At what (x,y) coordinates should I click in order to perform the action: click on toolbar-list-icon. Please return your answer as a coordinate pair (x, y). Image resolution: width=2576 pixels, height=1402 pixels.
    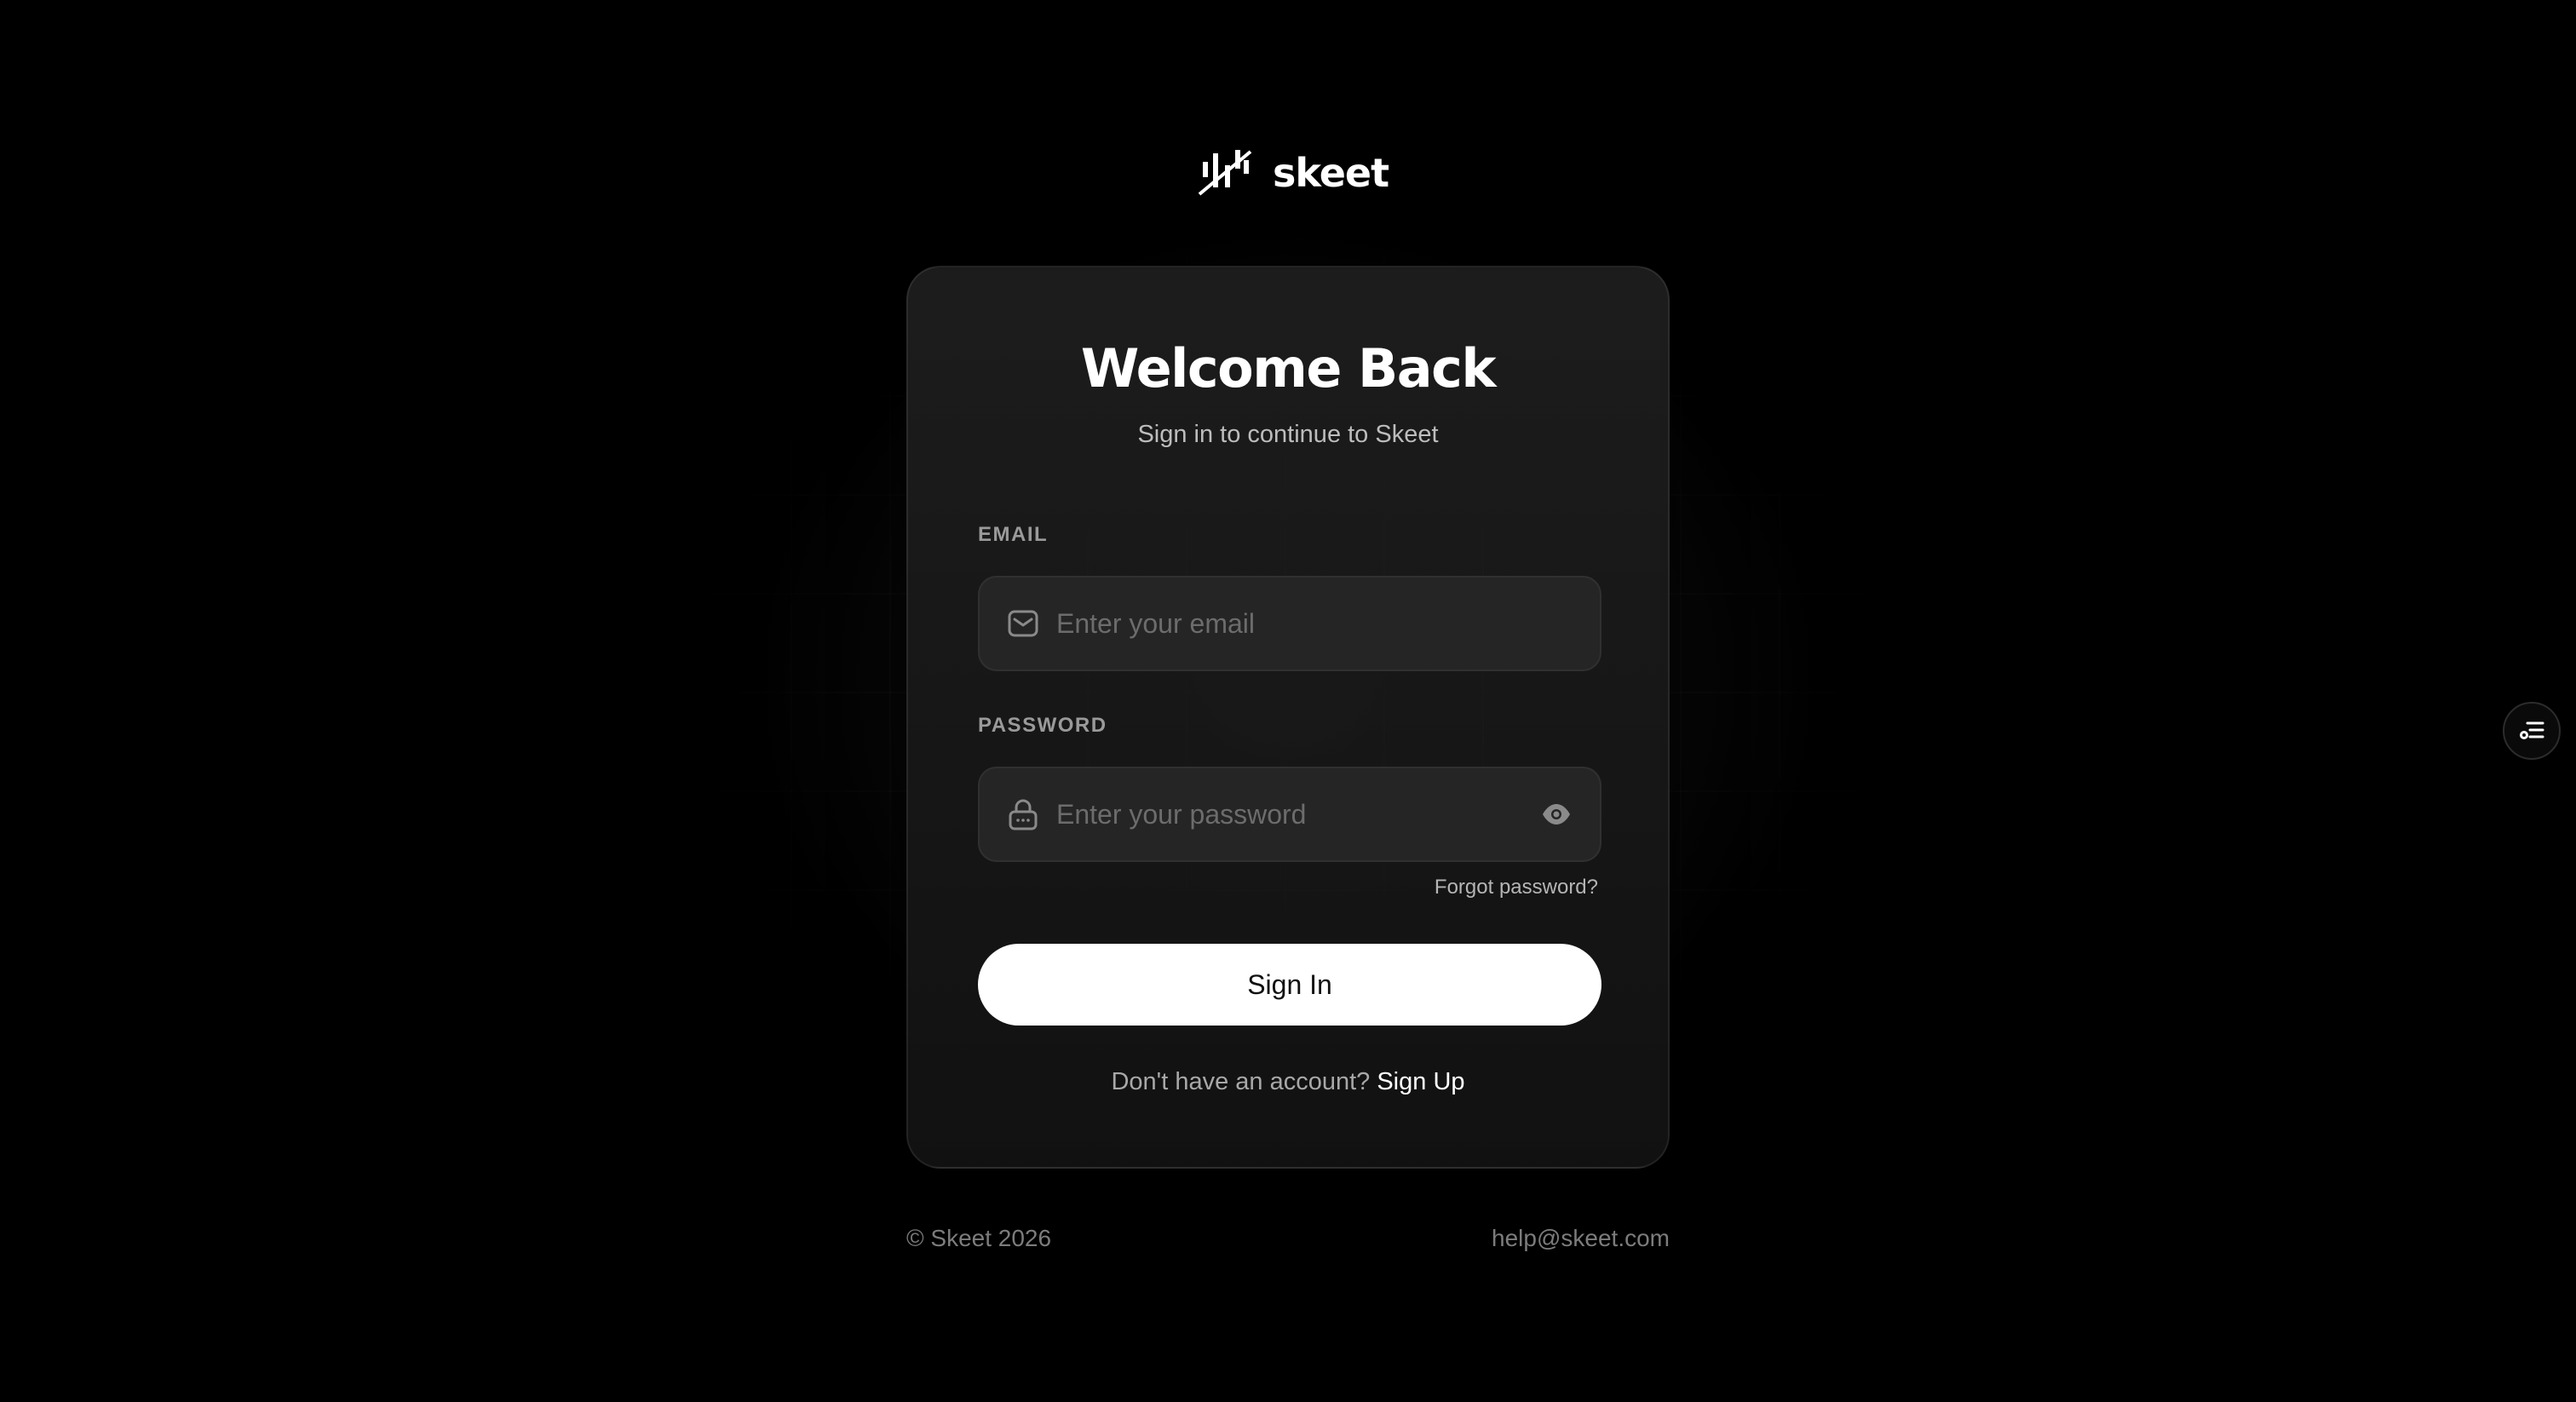
    Looking at the image, I should click on (2532, 730).